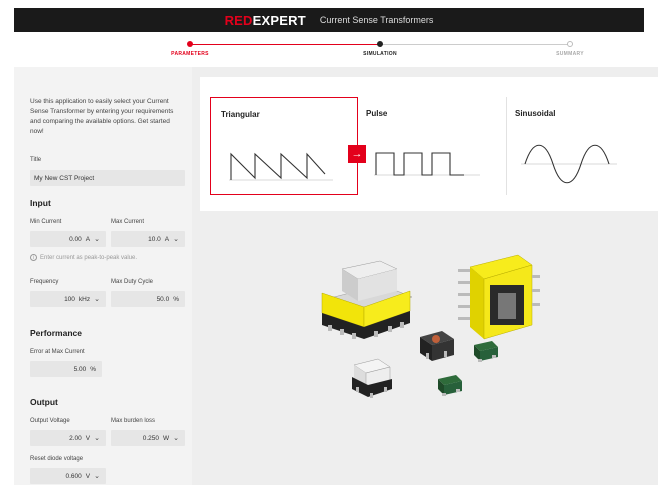  Describe the element at coordinates (377, 113) in the screenshot. I see `waveform-pulse-label: Pulse` at that location.